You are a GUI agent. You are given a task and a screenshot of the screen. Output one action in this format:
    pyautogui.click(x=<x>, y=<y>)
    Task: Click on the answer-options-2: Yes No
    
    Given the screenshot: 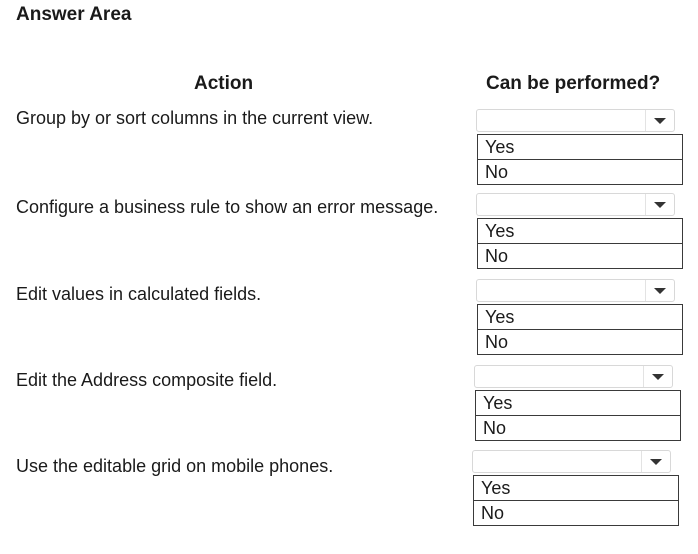 What is the action you would take?
    pyautogui.click(x=580, y=243)
    